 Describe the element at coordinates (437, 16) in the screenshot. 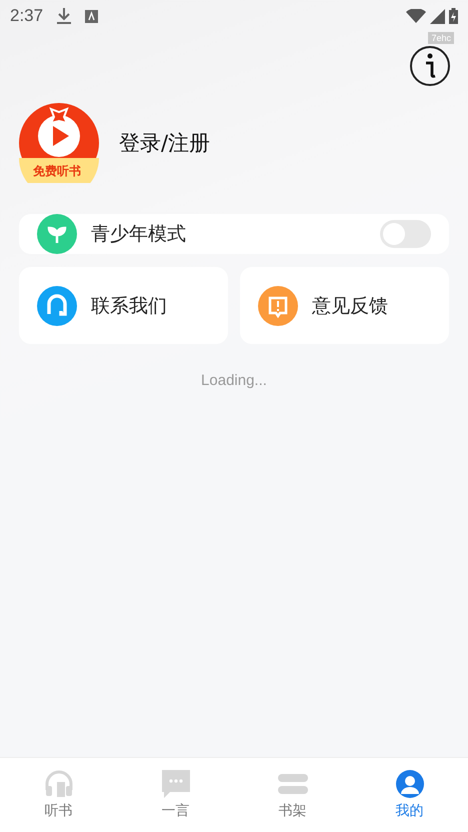

I see `signal-icon` at that location.